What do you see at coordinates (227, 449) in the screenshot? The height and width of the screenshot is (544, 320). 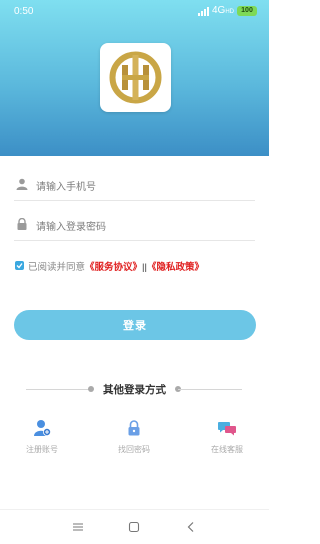 I see `online-service-label: 在线客服` at bounding box center [227, 449].